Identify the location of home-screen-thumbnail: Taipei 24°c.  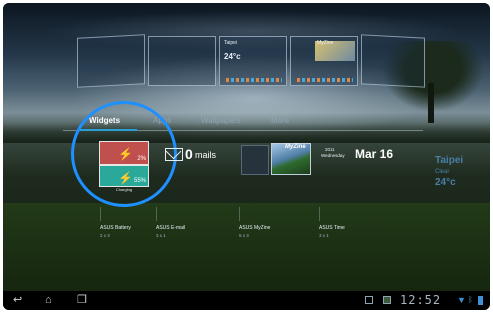
(253, 61).